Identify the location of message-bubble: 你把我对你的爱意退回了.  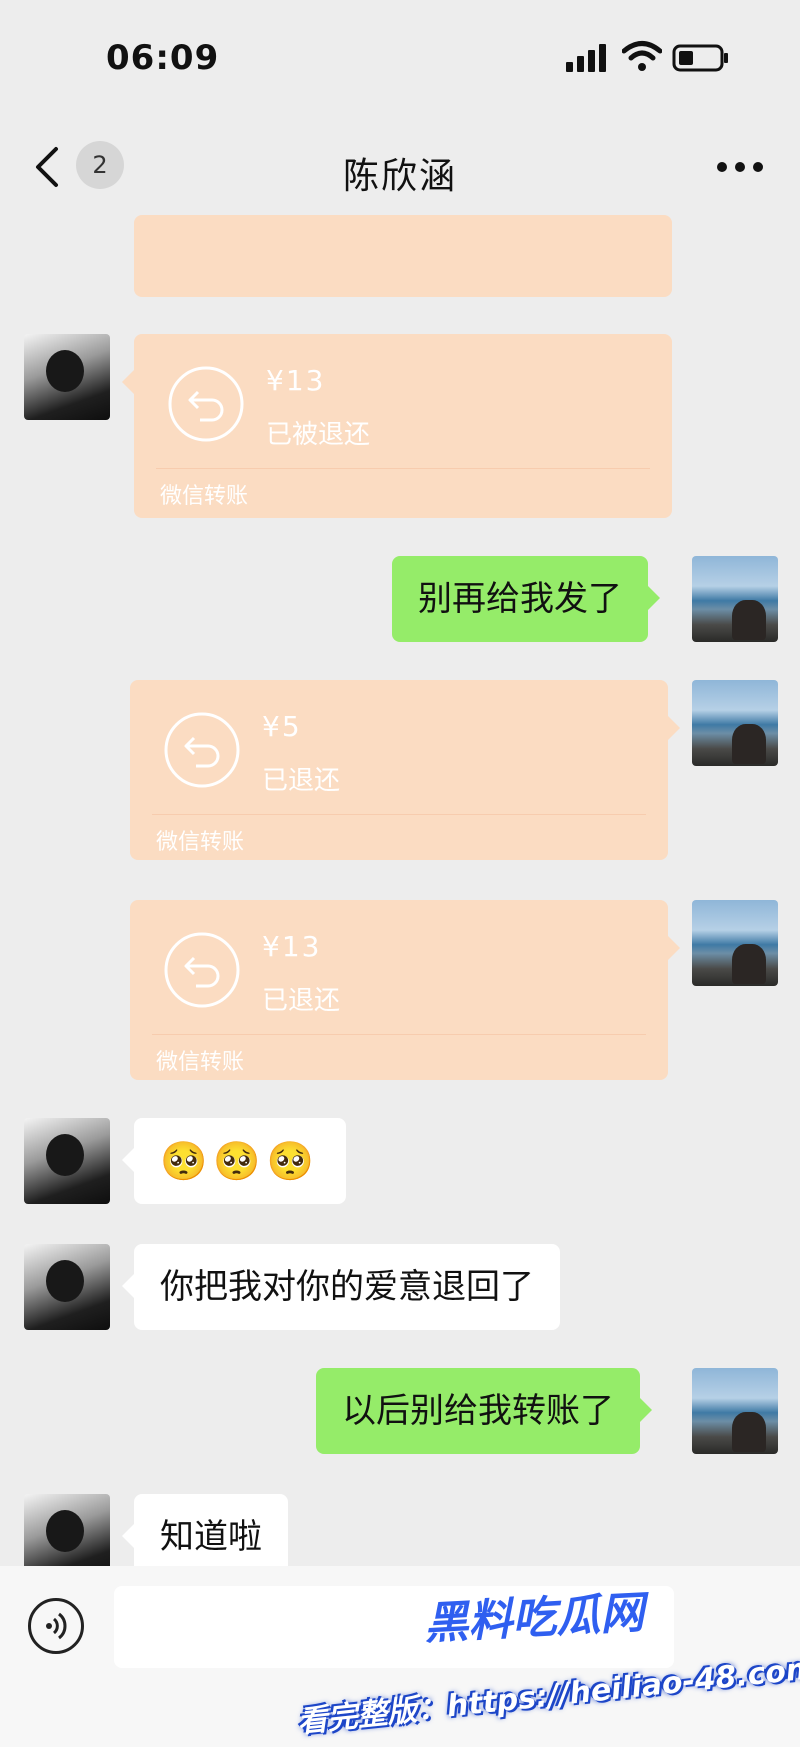
(341, 1287).